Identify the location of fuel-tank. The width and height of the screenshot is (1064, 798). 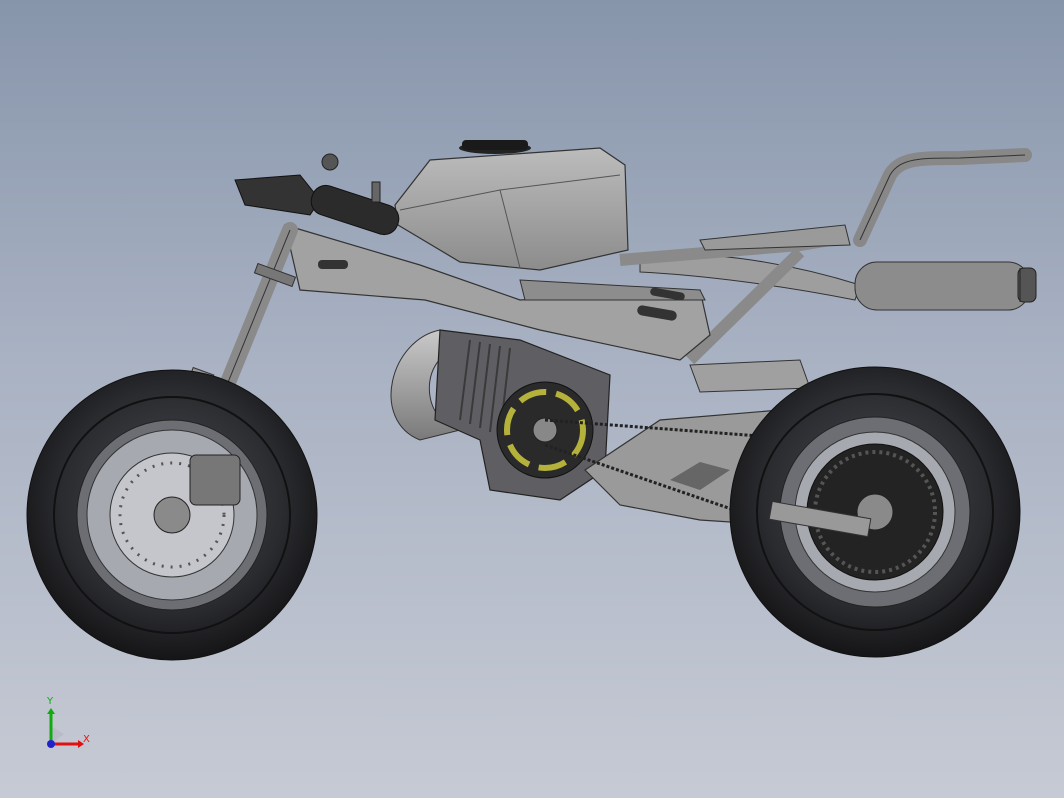
(511, 205).